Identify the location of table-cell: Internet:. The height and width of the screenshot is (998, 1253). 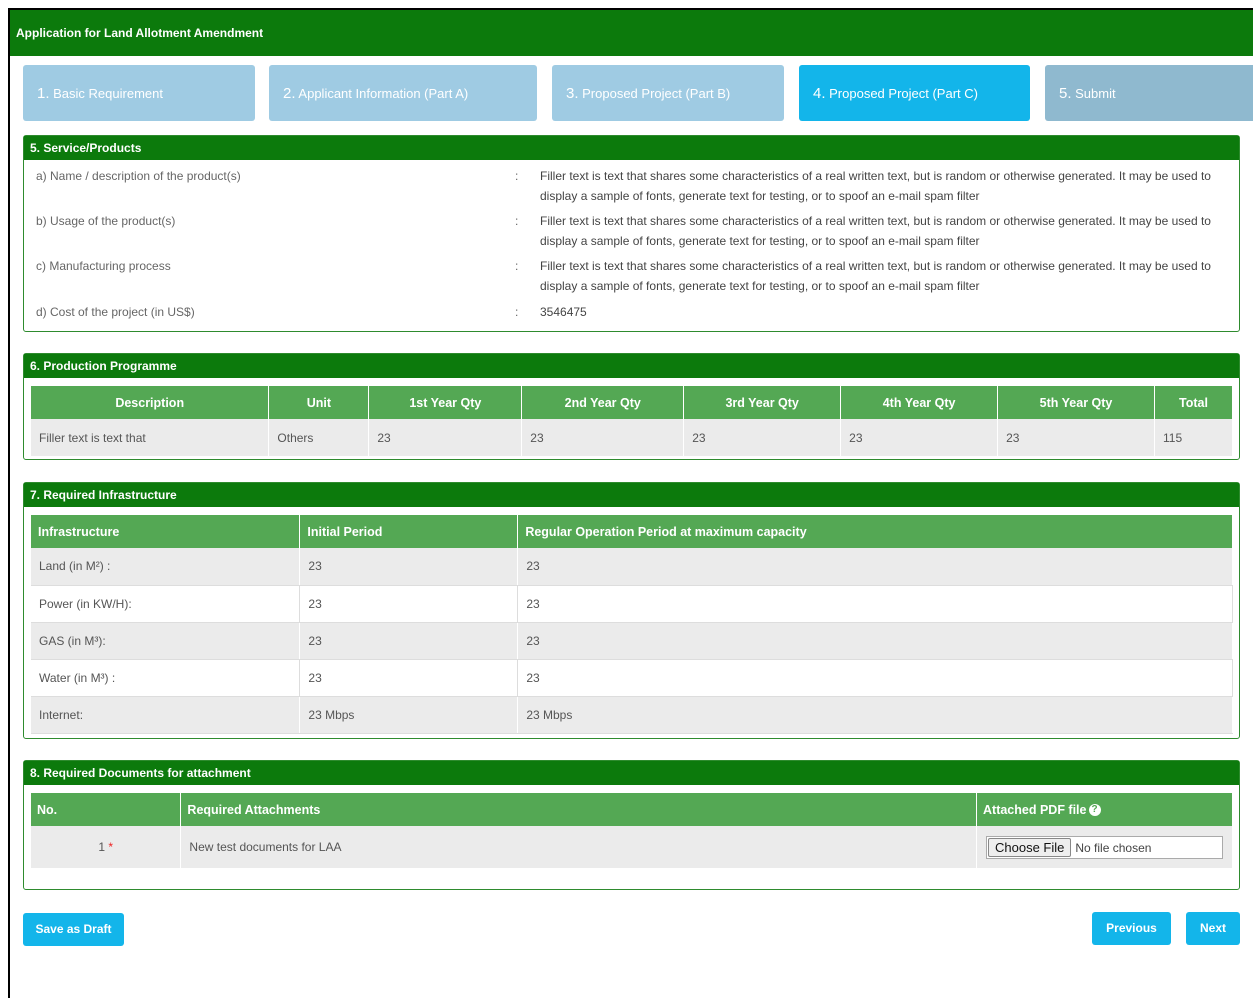
(166, 715).